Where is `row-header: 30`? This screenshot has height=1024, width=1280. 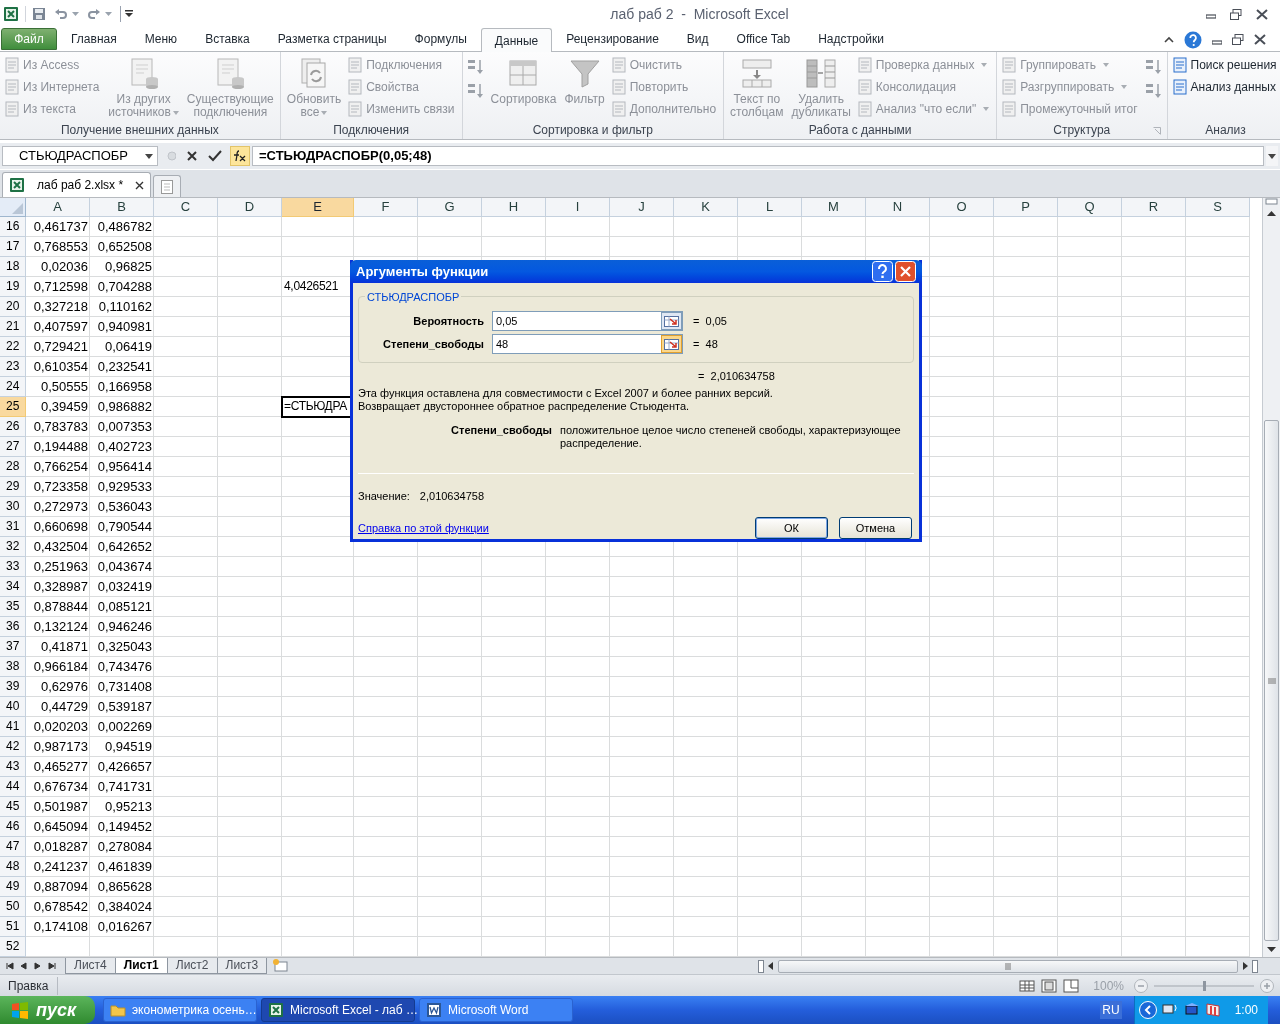
row-header: 30 is located at coordinates (13, 507).